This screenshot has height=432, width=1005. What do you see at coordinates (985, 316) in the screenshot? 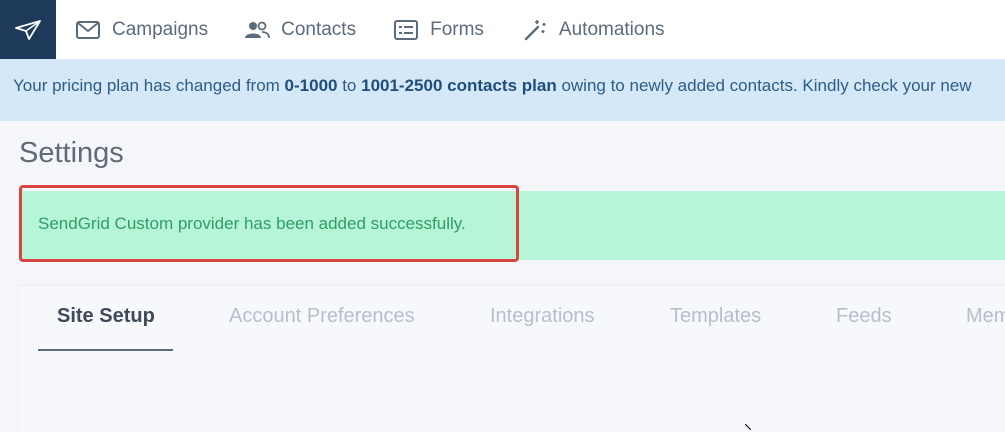
I see `tab-members: Mem` at bounding box center [985, 316].